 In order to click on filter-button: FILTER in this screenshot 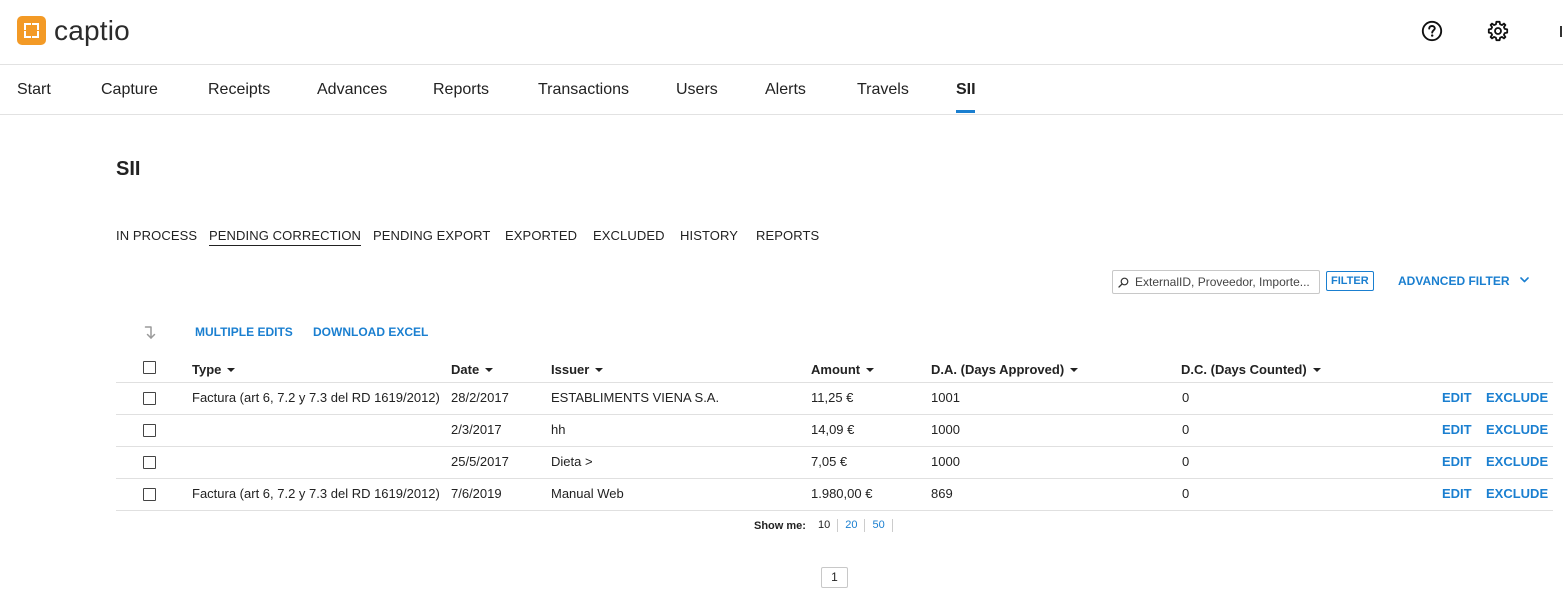, I will do `click(1350, 281)`.